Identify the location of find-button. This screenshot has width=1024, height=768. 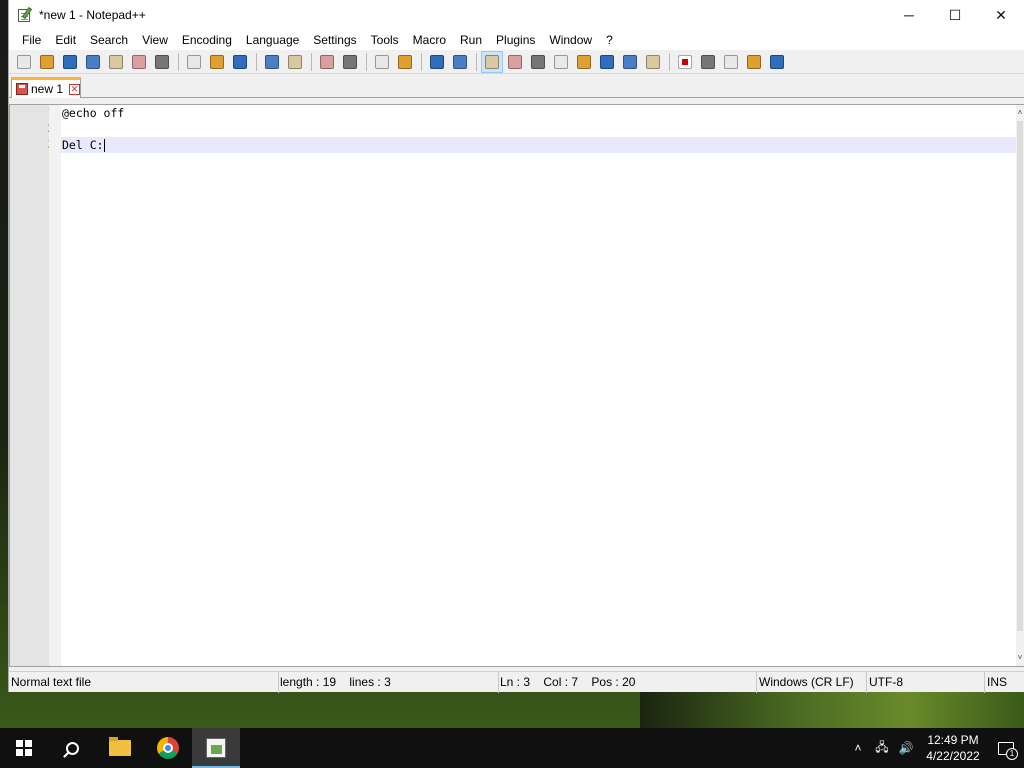
(327, 62).